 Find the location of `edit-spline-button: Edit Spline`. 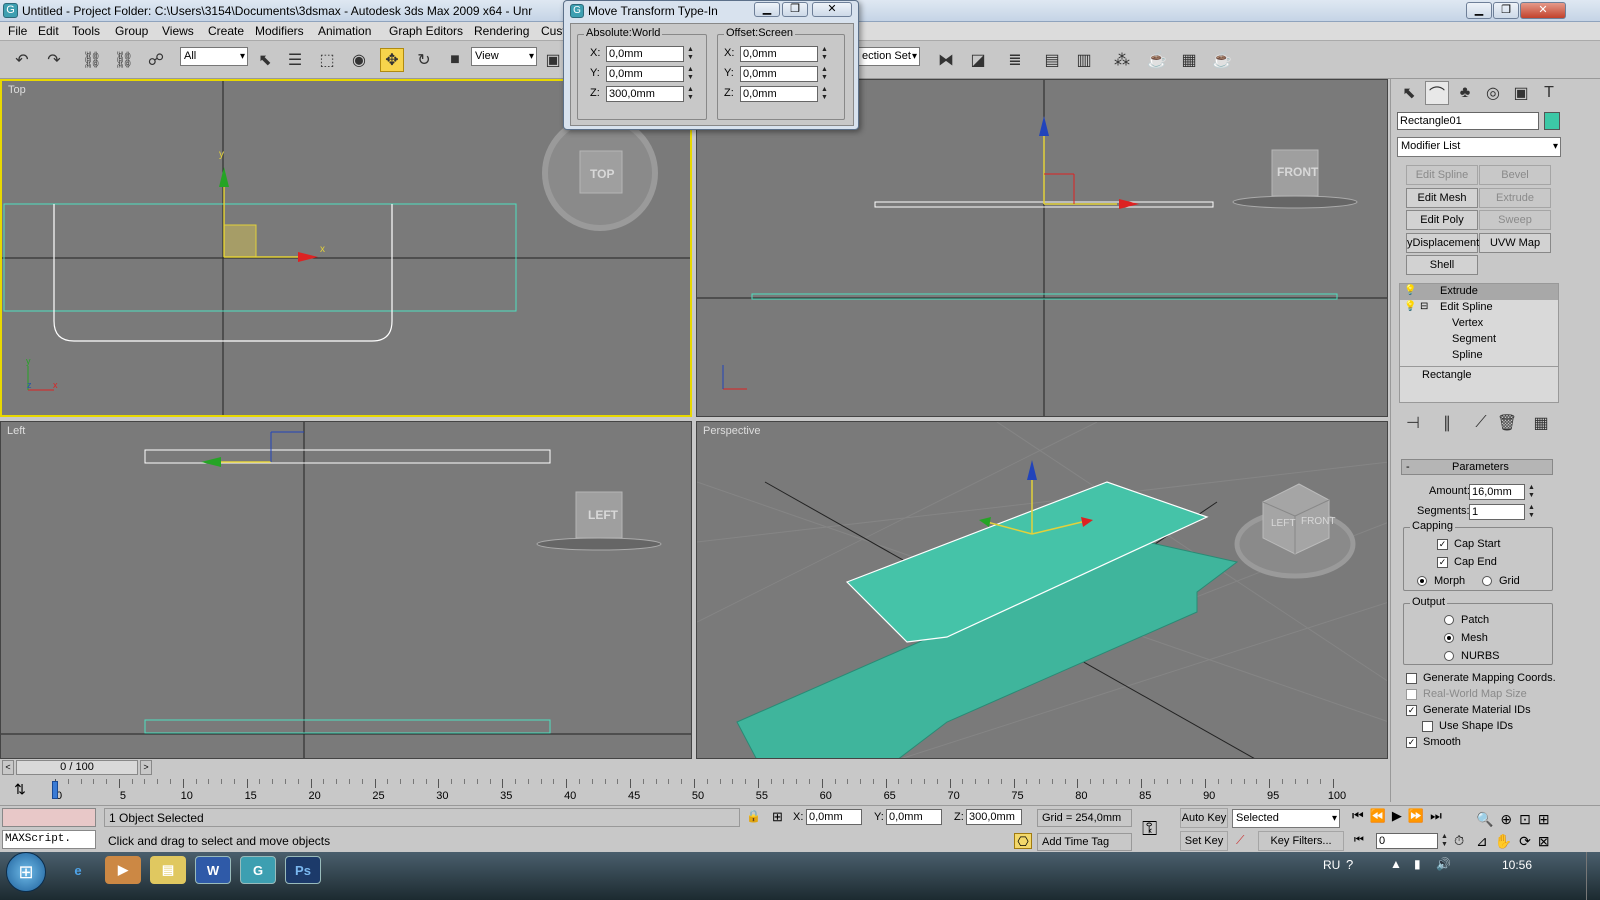

edit-spline-button: Edit Spline is located at coordinates (1442, 175).